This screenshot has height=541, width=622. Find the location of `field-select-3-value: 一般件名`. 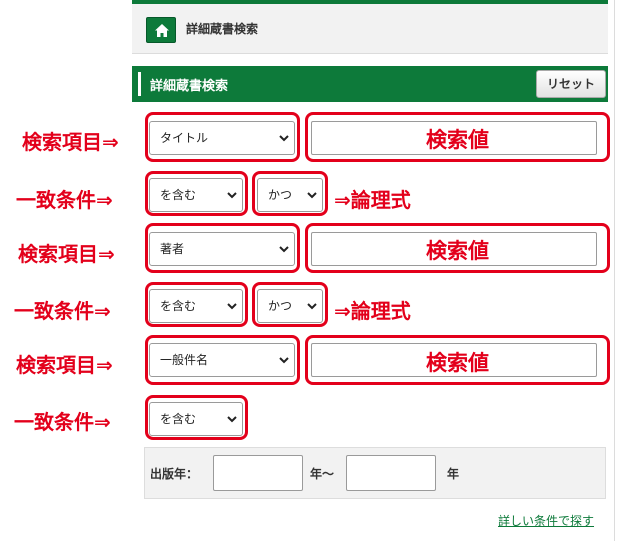

field-select-3-value: 一般件名 is located at coordinates (184, 360).